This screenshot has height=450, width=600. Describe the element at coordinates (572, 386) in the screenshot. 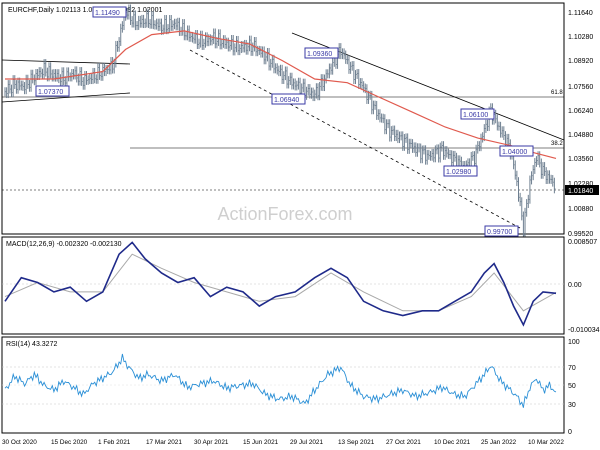

I see `rsi-tick: 50` at that location.